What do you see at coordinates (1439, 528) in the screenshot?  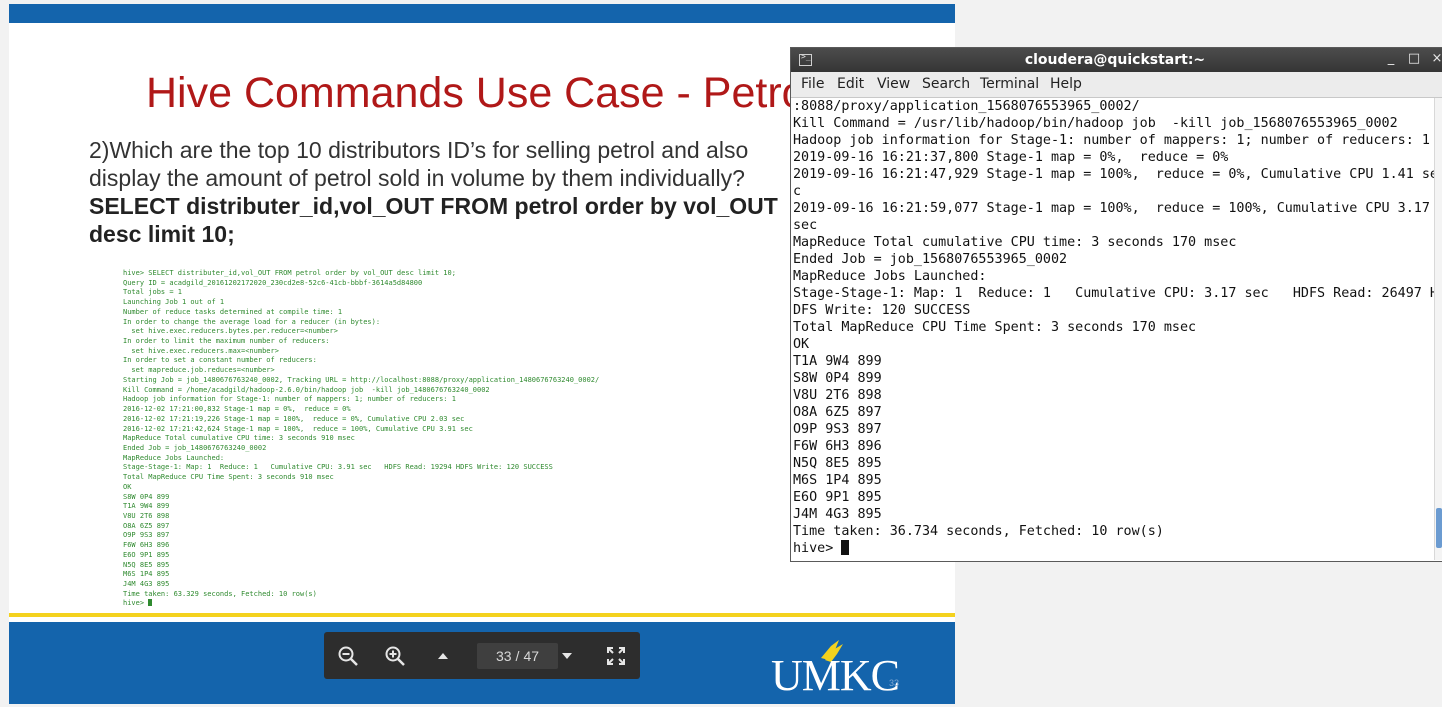 I see `scrollbar-thumb` at bounding box center [1439, 528].